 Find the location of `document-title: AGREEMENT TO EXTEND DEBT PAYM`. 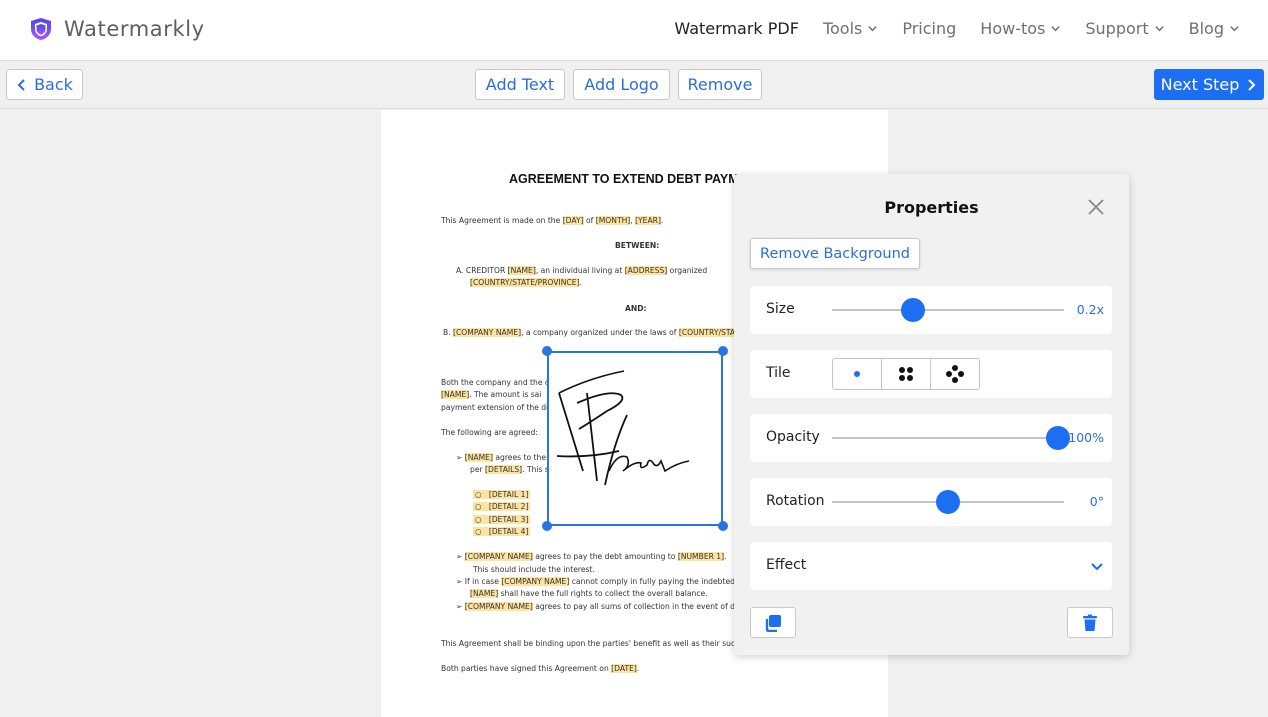

document-title: AGREEMENT TO EXTEND DEBT PAYM is located at coordinates (624, 179).